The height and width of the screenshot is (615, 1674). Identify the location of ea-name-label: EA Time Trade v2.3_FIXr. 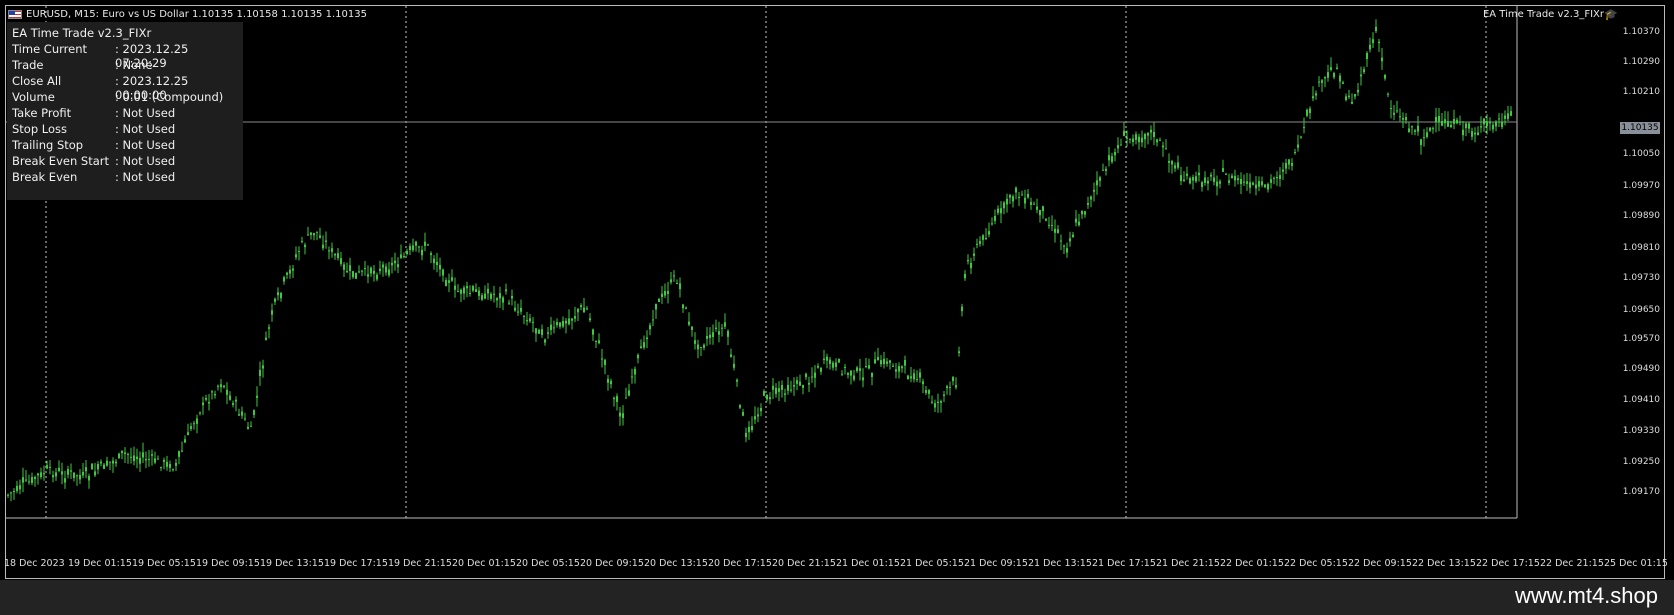
(1543, 14).